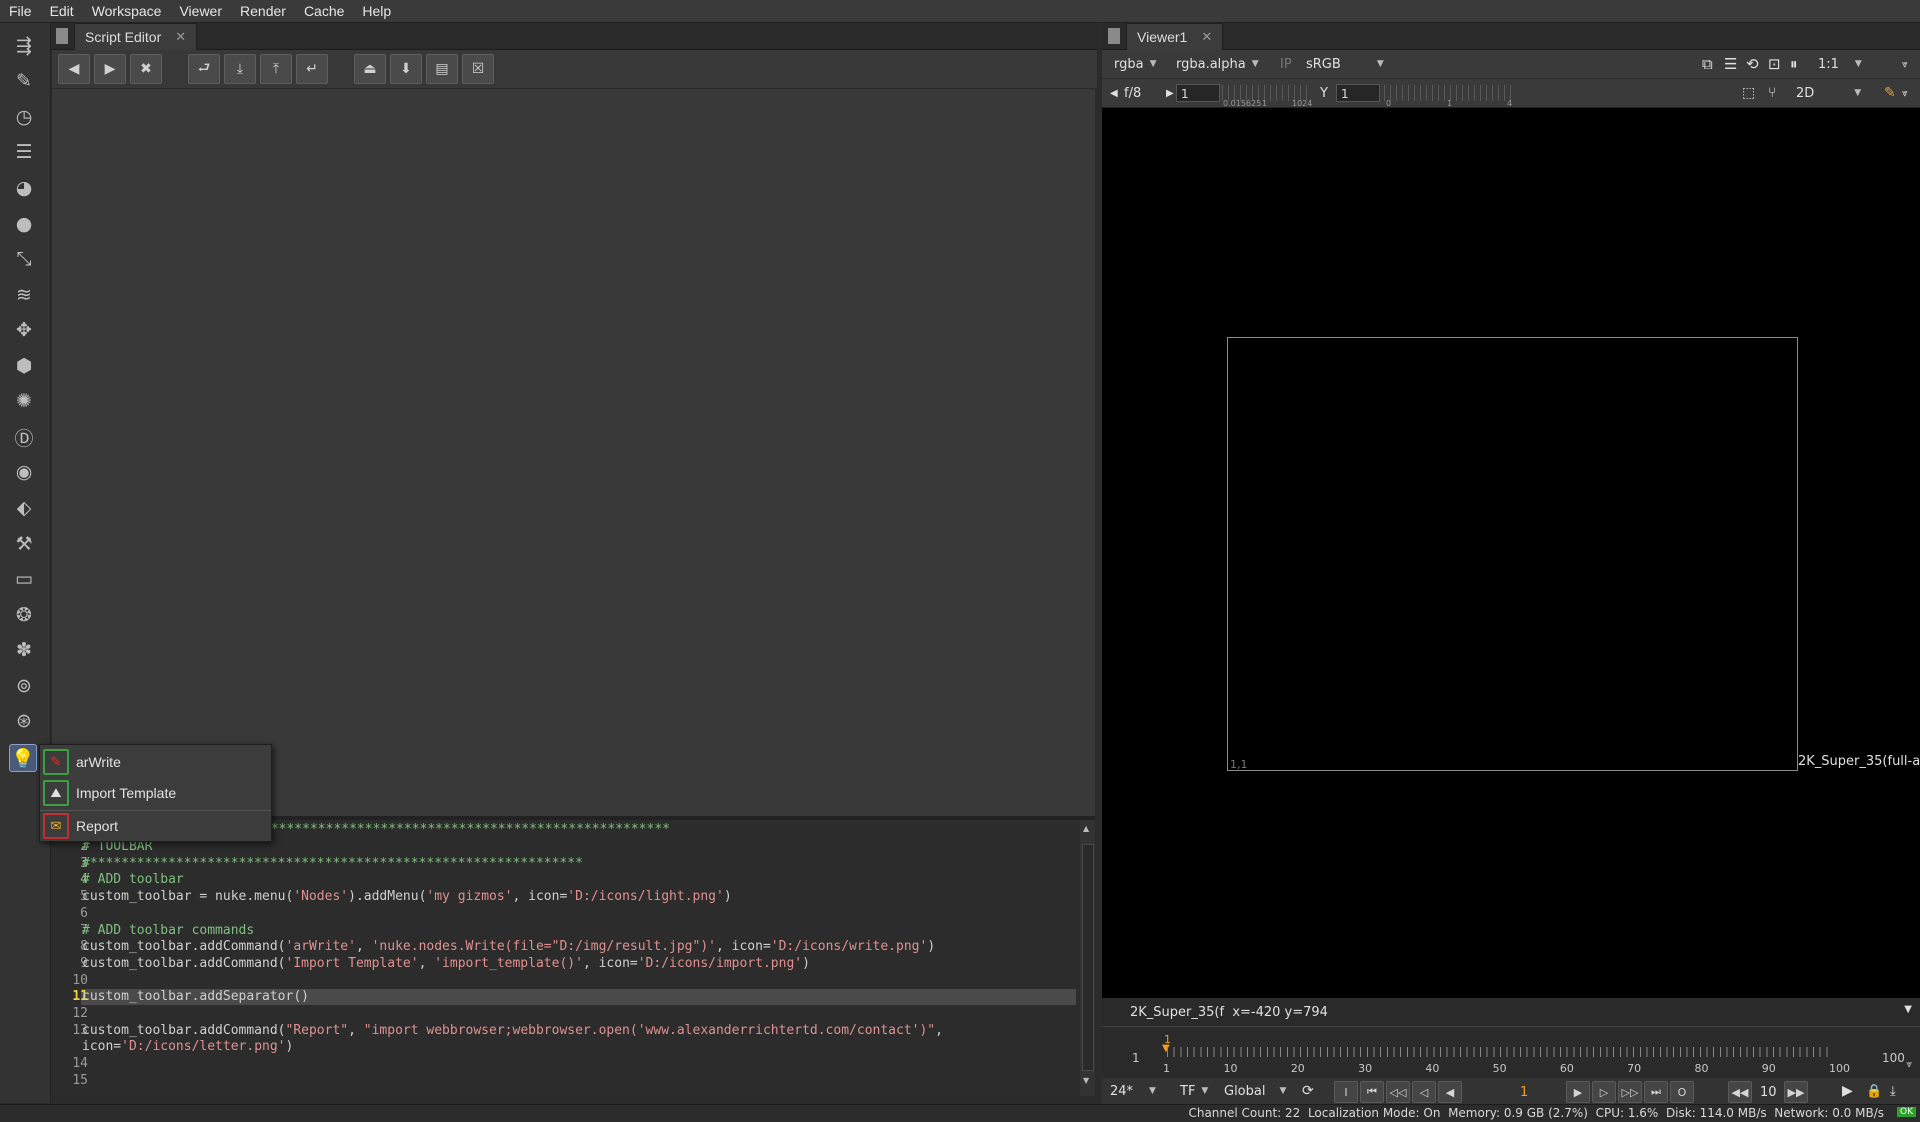  I want to click on filter-icon: ●, so click(24, 224).